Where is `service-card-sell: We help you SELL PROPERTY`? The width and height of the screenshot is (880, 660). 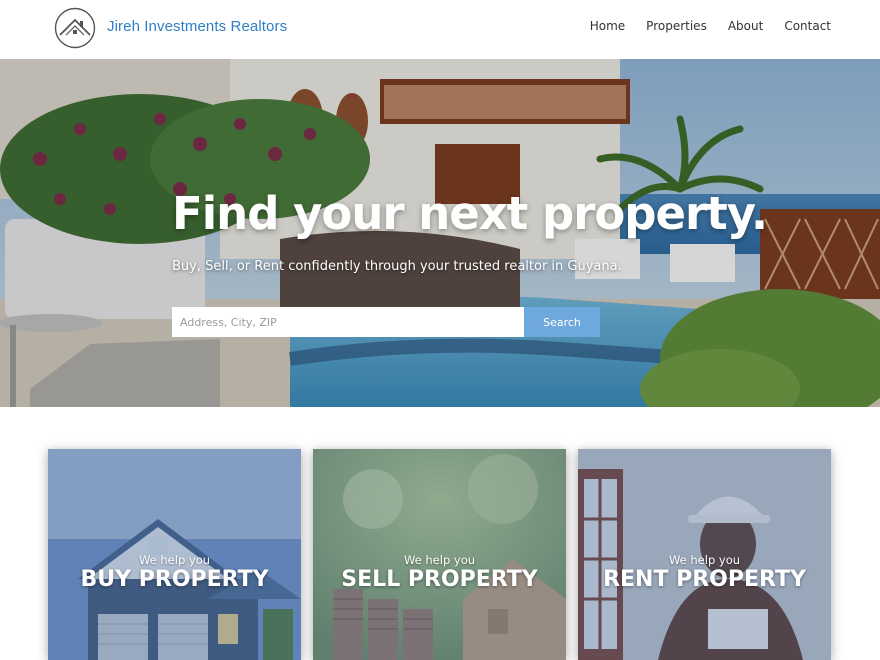 service-card-sell: We help you SELL PROPERTY is located at coordinates (439, 554).